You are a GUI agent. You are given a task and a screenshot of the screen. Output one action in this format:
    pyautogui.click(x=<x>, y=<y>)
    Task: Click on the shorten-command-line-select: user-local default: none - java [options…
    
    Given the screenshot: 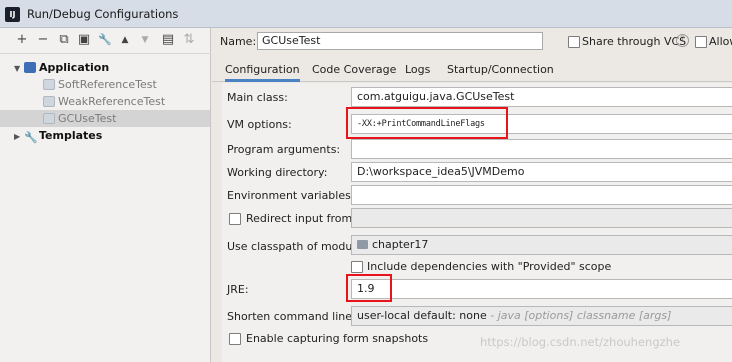 What is the action you would take?
    pyautogui.click(x=541, y=316)
    